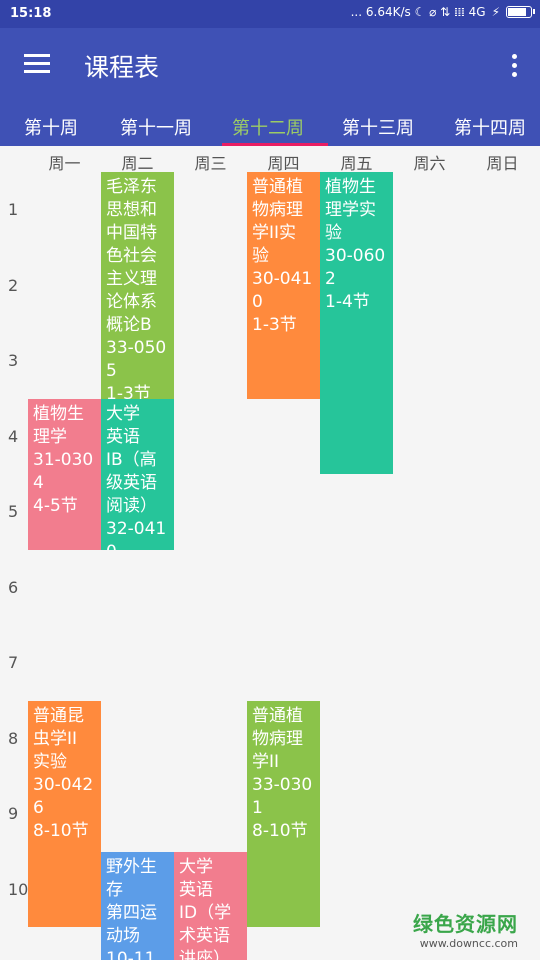 Image resolution: width=540 pixels, height=960 pixels. I want to click on app-bar: 课程表, so click(270, 67).